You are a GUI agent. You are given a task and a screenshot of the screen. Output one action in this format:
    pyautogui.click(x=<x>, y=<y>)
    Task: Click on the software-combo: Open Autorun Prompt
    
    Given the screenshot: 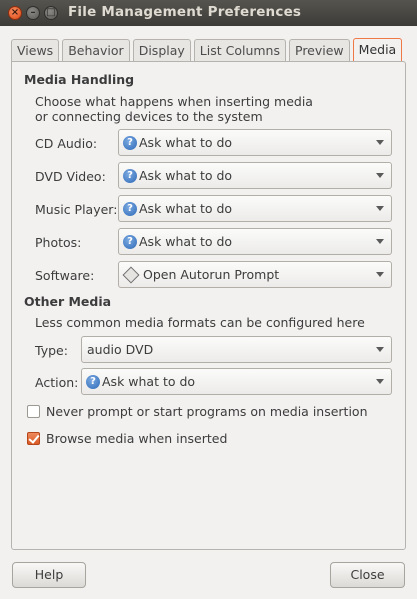 What is the action you would take?
    pyautogui.click(x=255, y=274)
    